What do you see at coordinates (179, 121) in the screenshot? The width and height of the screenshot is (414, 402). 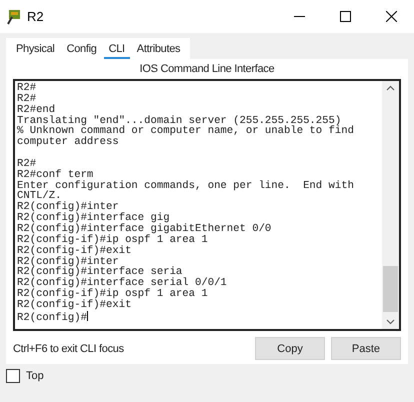 I see `console-line: Translating "end"...domain server (255.255.255.255)` at bounding box center [179, 121].